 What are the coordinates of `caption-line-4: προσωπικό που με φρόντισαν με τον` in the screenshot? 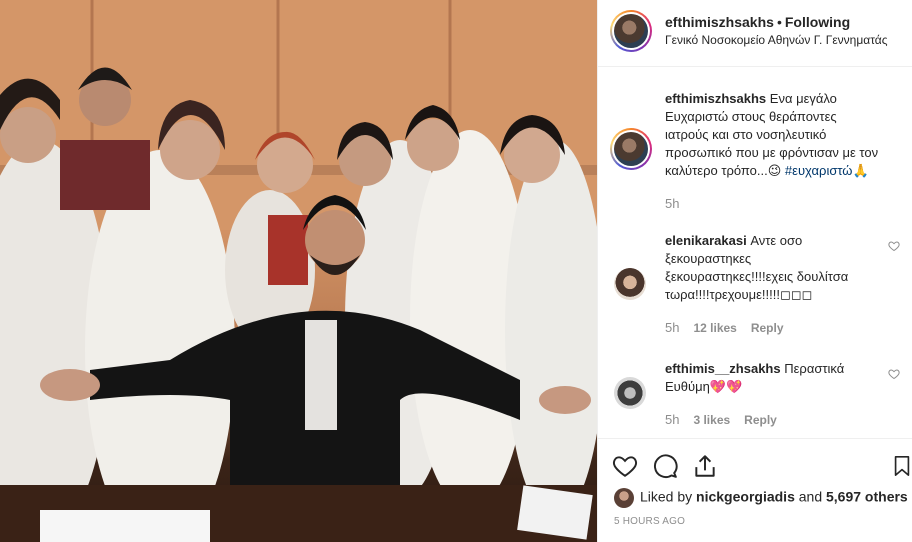 It's located at (772, 152).